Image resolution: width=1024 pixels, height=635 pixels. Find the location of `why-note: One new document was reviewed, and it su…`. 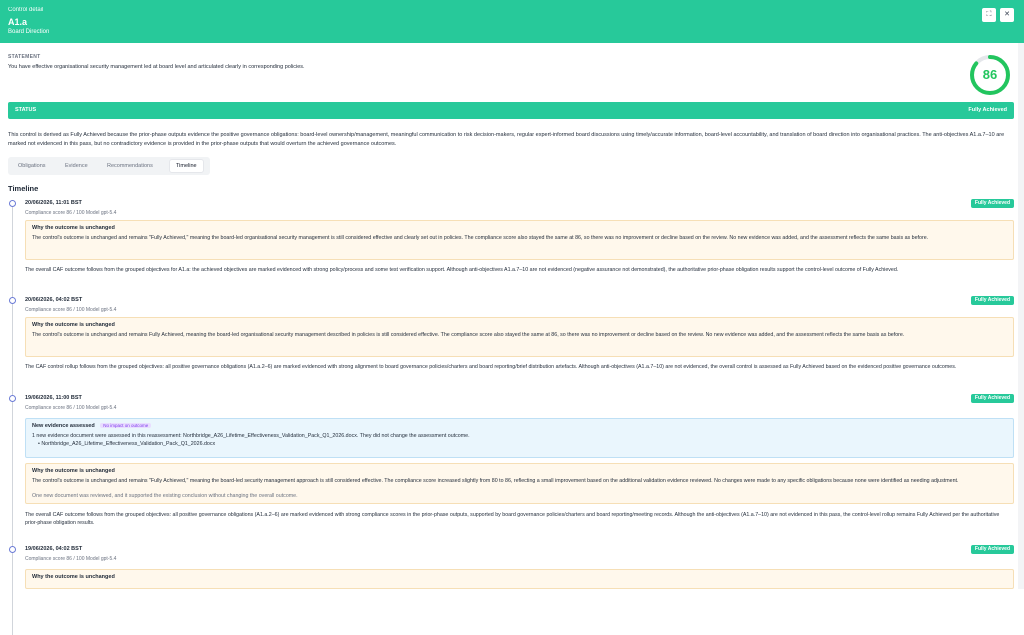

why-note: One new document was reviewed, and it su… is located at coordinates (165, 496).